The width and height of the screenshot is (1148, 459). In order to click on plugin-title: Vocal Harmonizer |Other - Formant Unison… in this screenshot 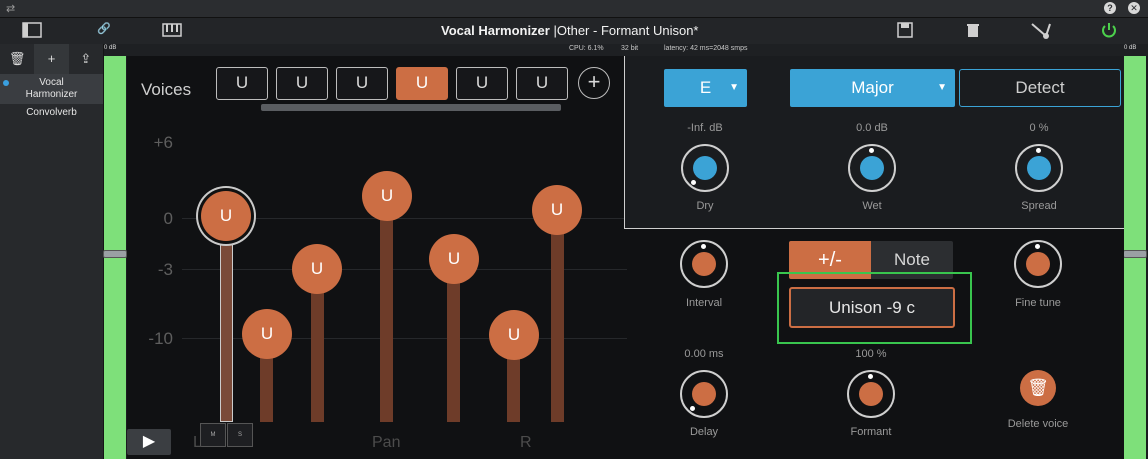, I will do `click(569, 30)`.